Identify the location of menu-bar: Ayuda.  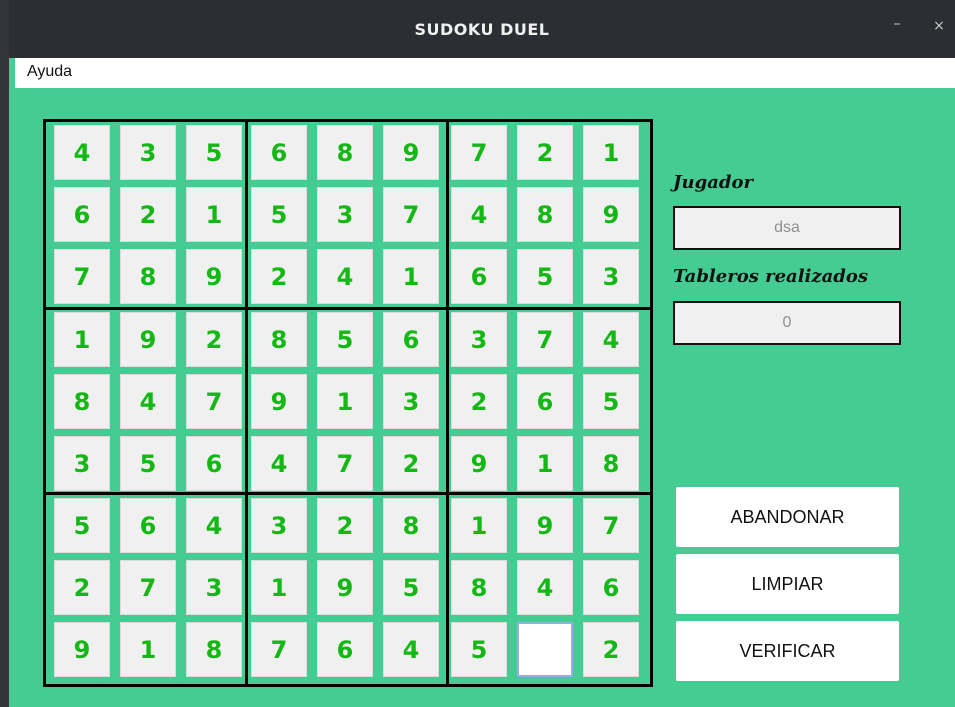
(485, 73).